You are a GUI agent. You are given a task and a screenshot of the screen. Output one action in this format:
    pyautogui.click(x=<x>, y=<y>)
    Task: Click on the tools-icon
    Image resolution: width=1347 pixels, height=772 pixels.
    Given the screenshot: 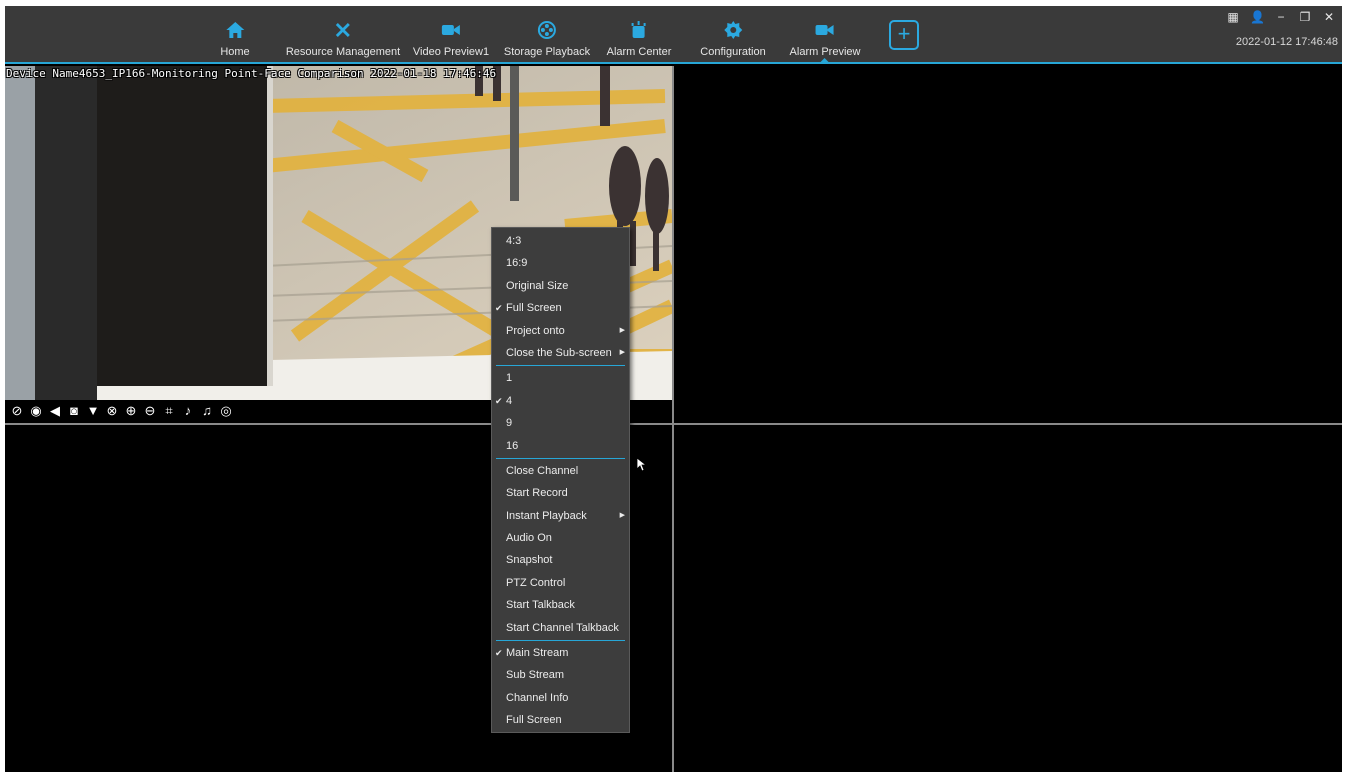 What is the action you would take?
    pyautogui.click(x=343, y=30)
    